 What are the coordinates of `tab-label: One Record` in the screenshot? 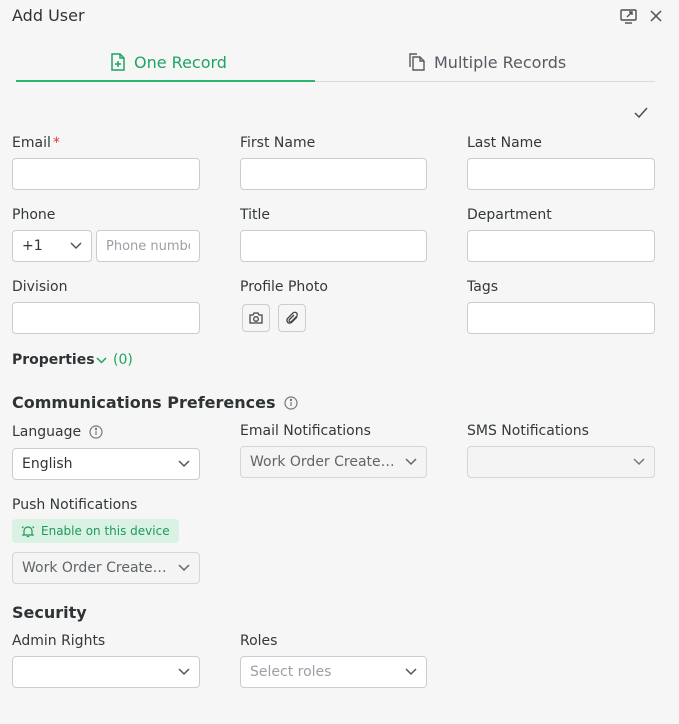 It's located at (180, 62).